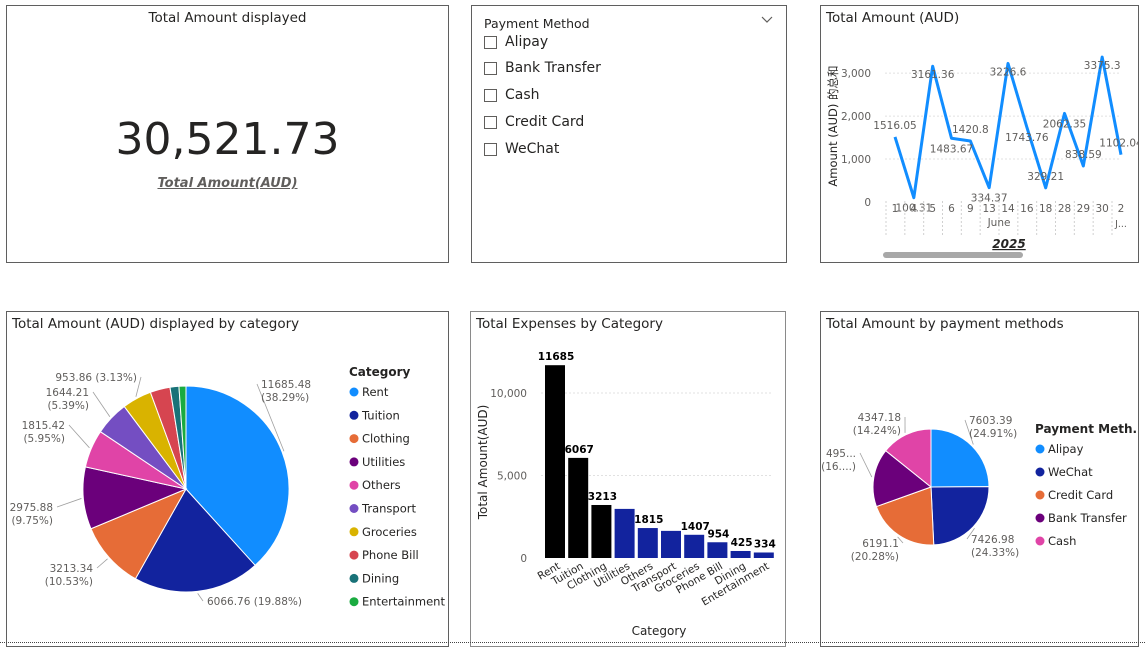  What do you see at coordinates (993, 434) in the screenshot?
I see `slice-label: (24.91%)` at bounding box center [993, 434].